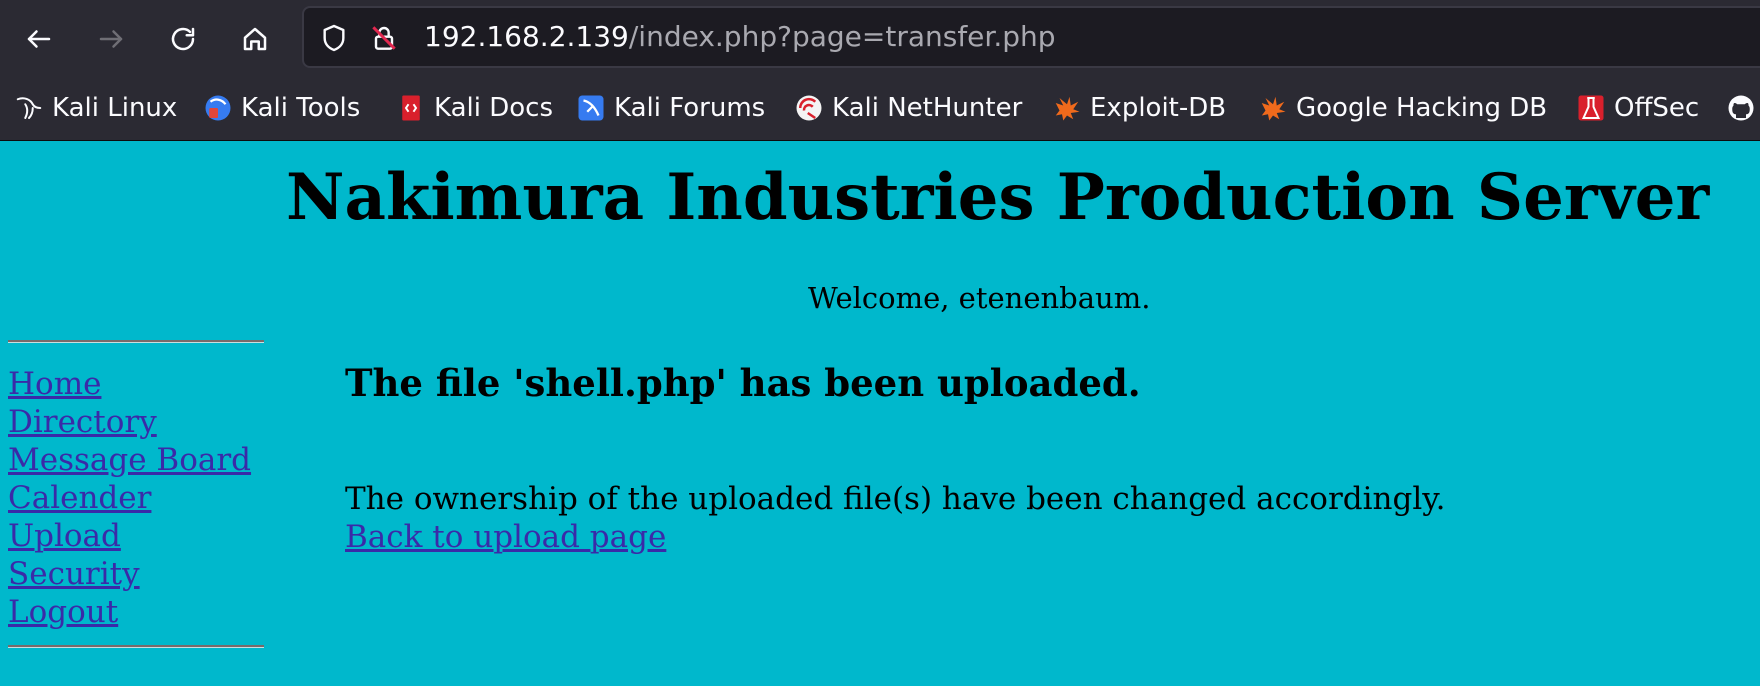 This screenshot has width=1760, height=686. I want to click on bookmark-offsec: OffSec, so click(1637, 108).